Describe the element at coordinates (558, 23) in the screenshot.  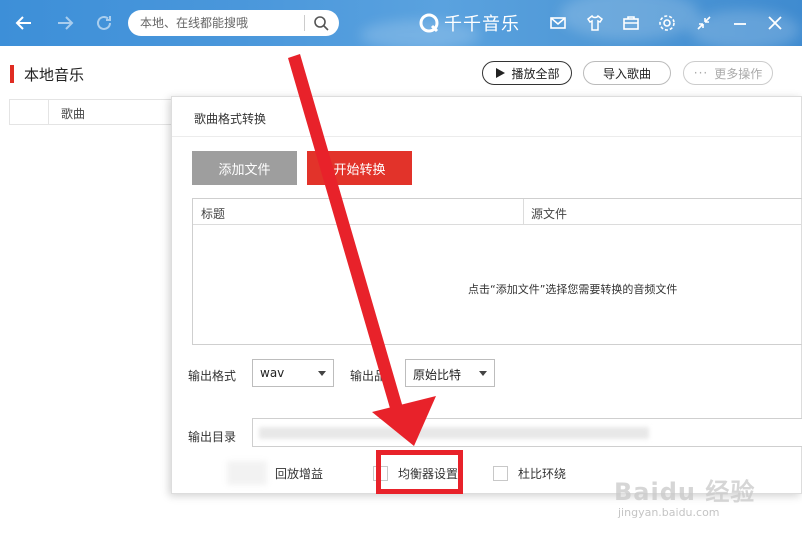
I see `mail-icon` at that location.